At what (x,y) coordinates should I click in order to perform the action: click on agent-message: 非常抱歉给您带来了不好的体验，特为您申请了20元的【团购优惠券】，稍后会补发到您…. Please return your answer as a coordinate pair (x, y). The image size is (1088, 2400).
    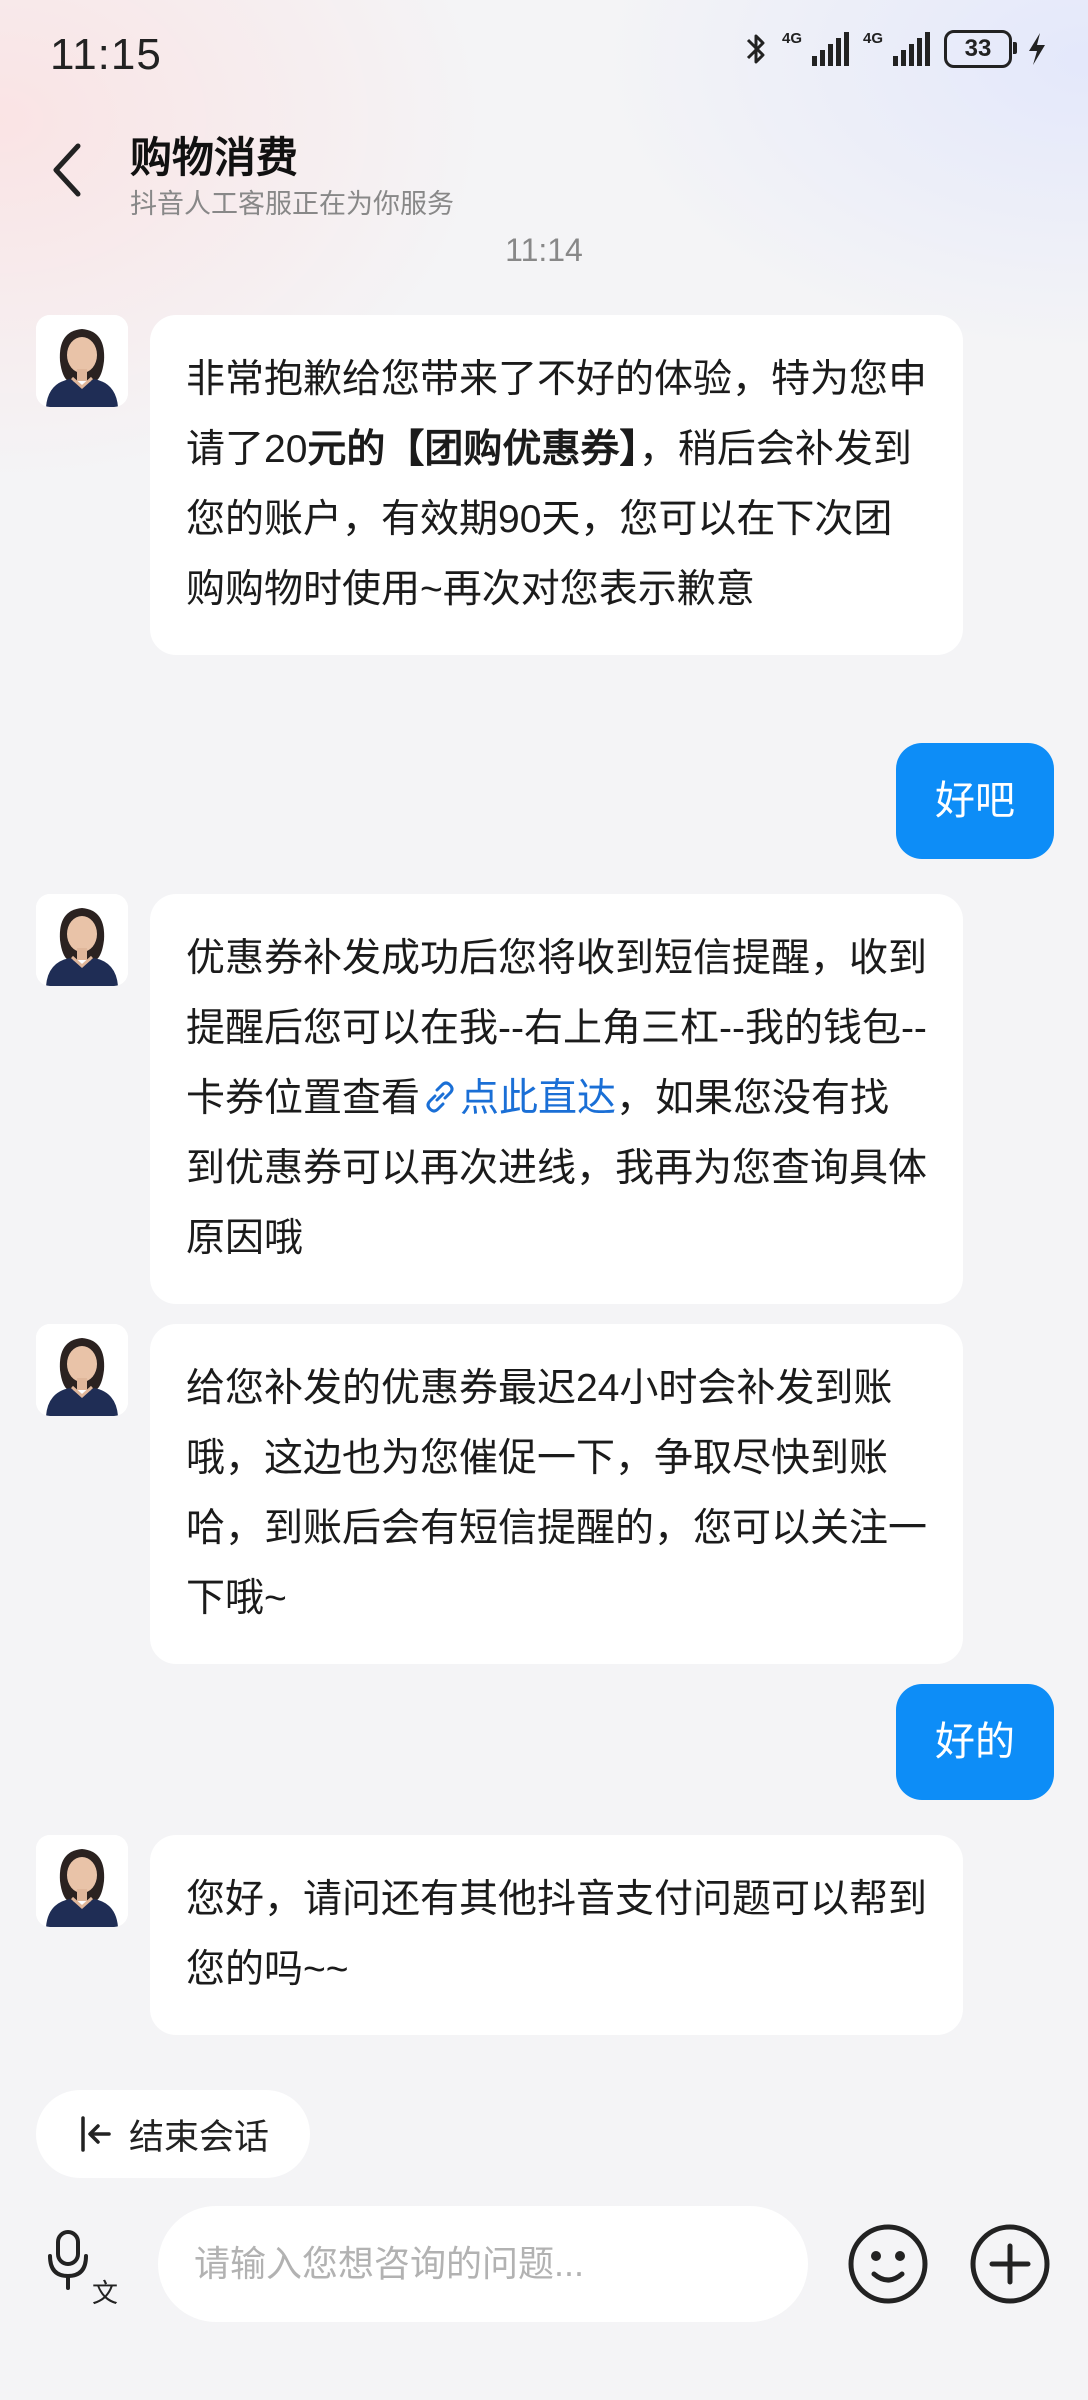
    Looking at the image, I should click on (556, 485).